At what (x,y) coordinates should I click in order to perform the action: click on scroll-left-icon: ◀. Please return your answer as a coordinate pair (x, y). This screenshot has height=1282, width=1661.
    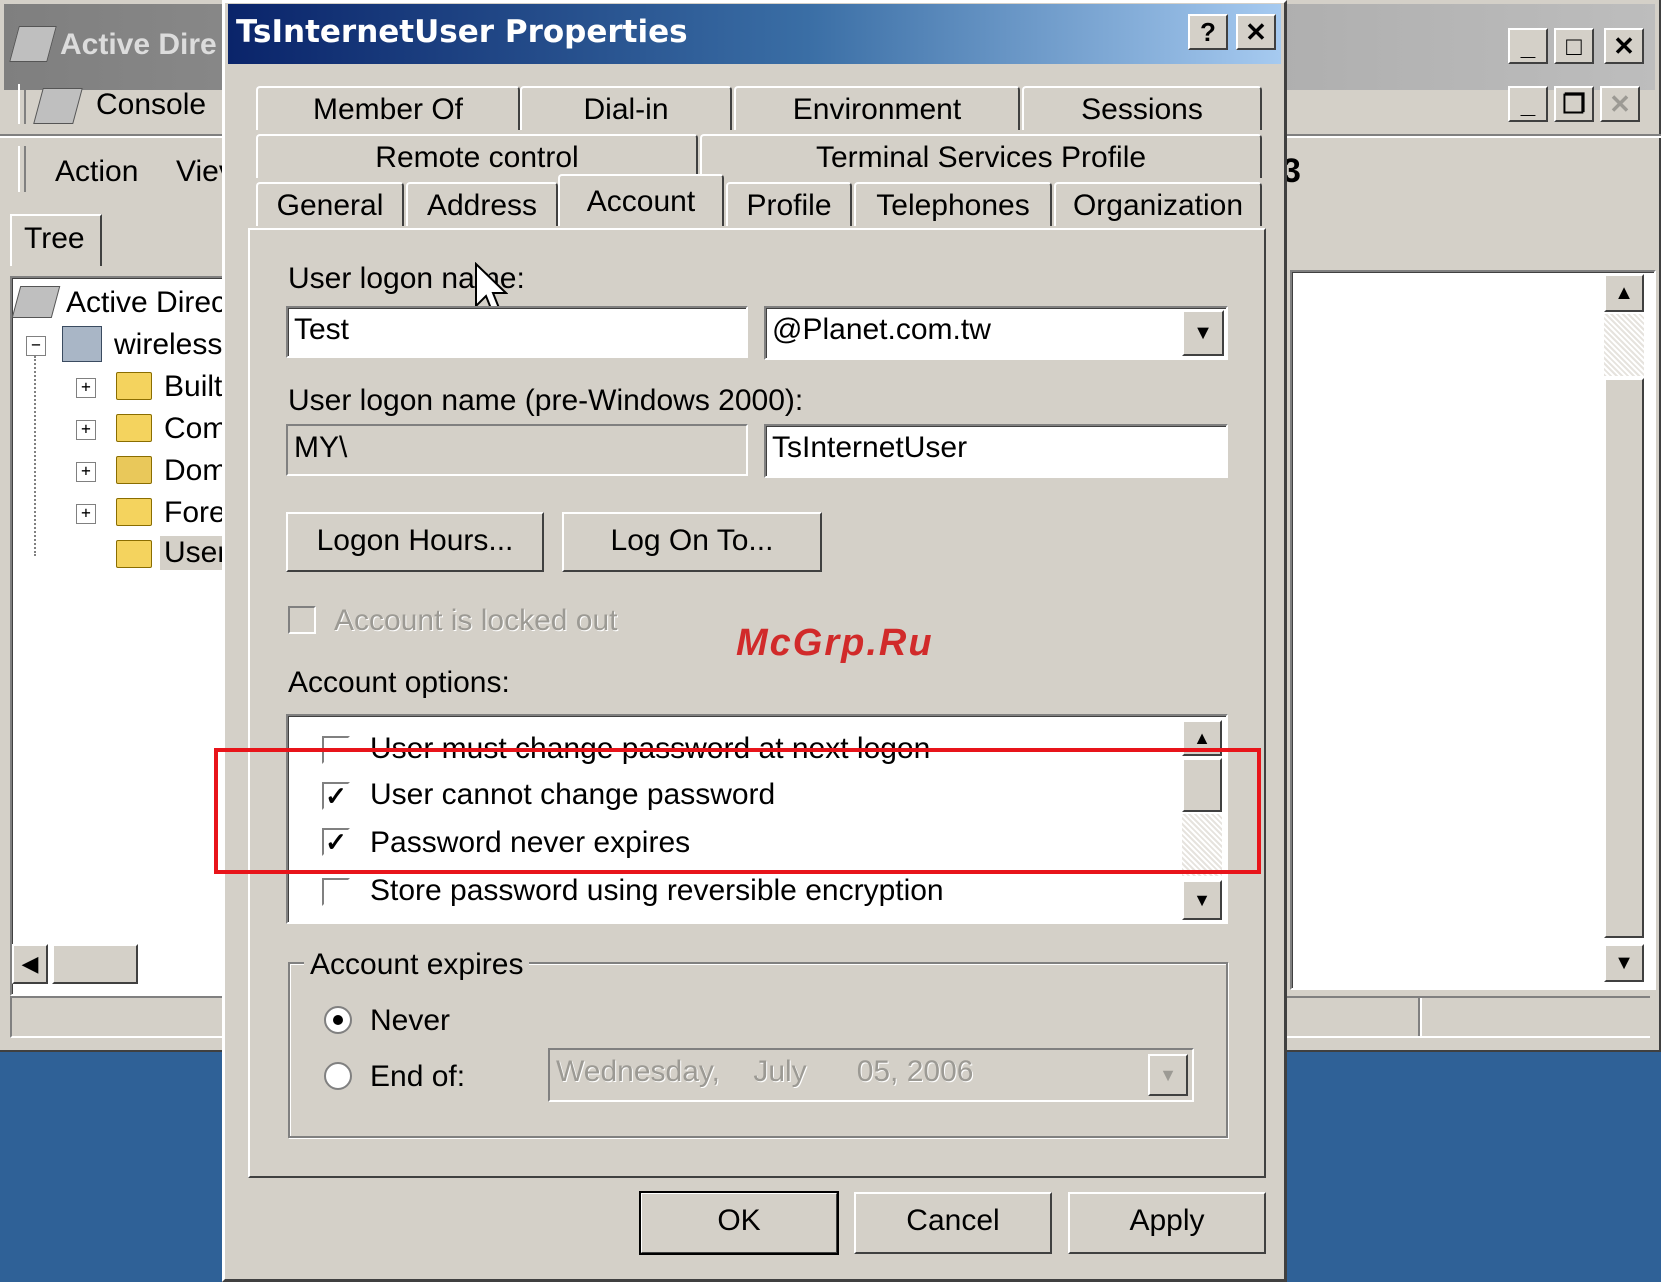
    Looking at the image, I should click on (30, 964).